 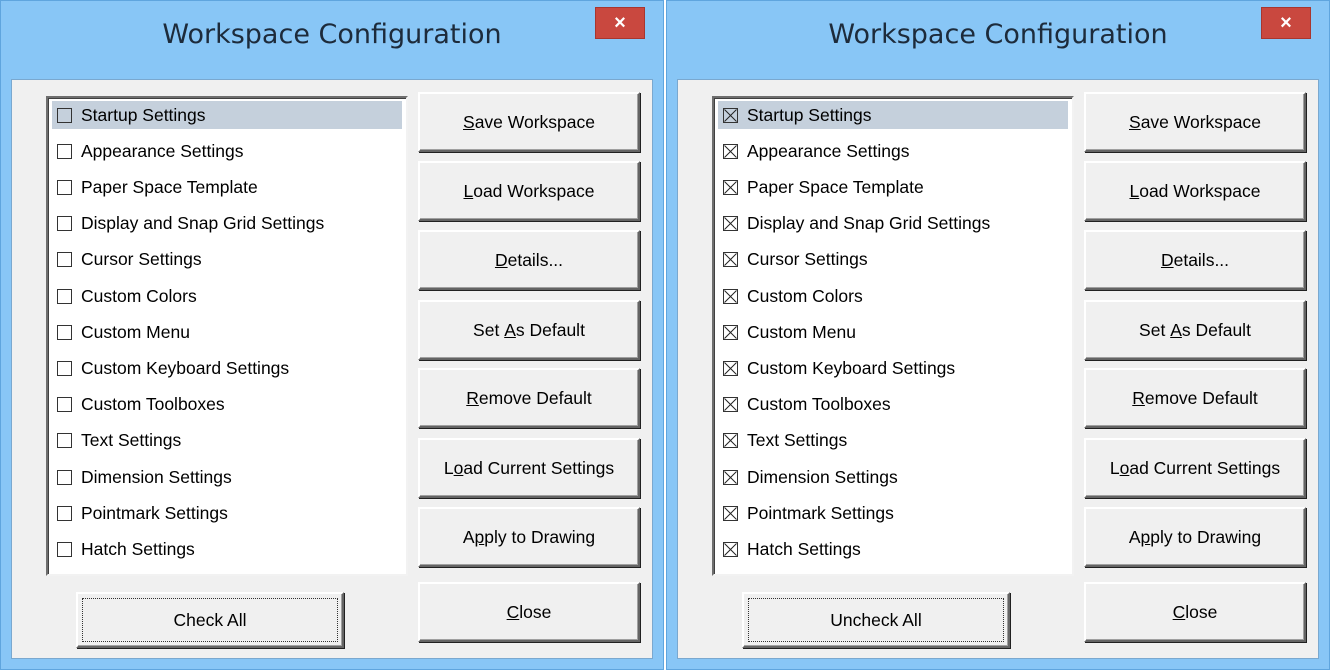 What do you see at coordinates (210, 620) in the screenshot?
I see `check-all-button: Check All` at bounding box center [210, 620].